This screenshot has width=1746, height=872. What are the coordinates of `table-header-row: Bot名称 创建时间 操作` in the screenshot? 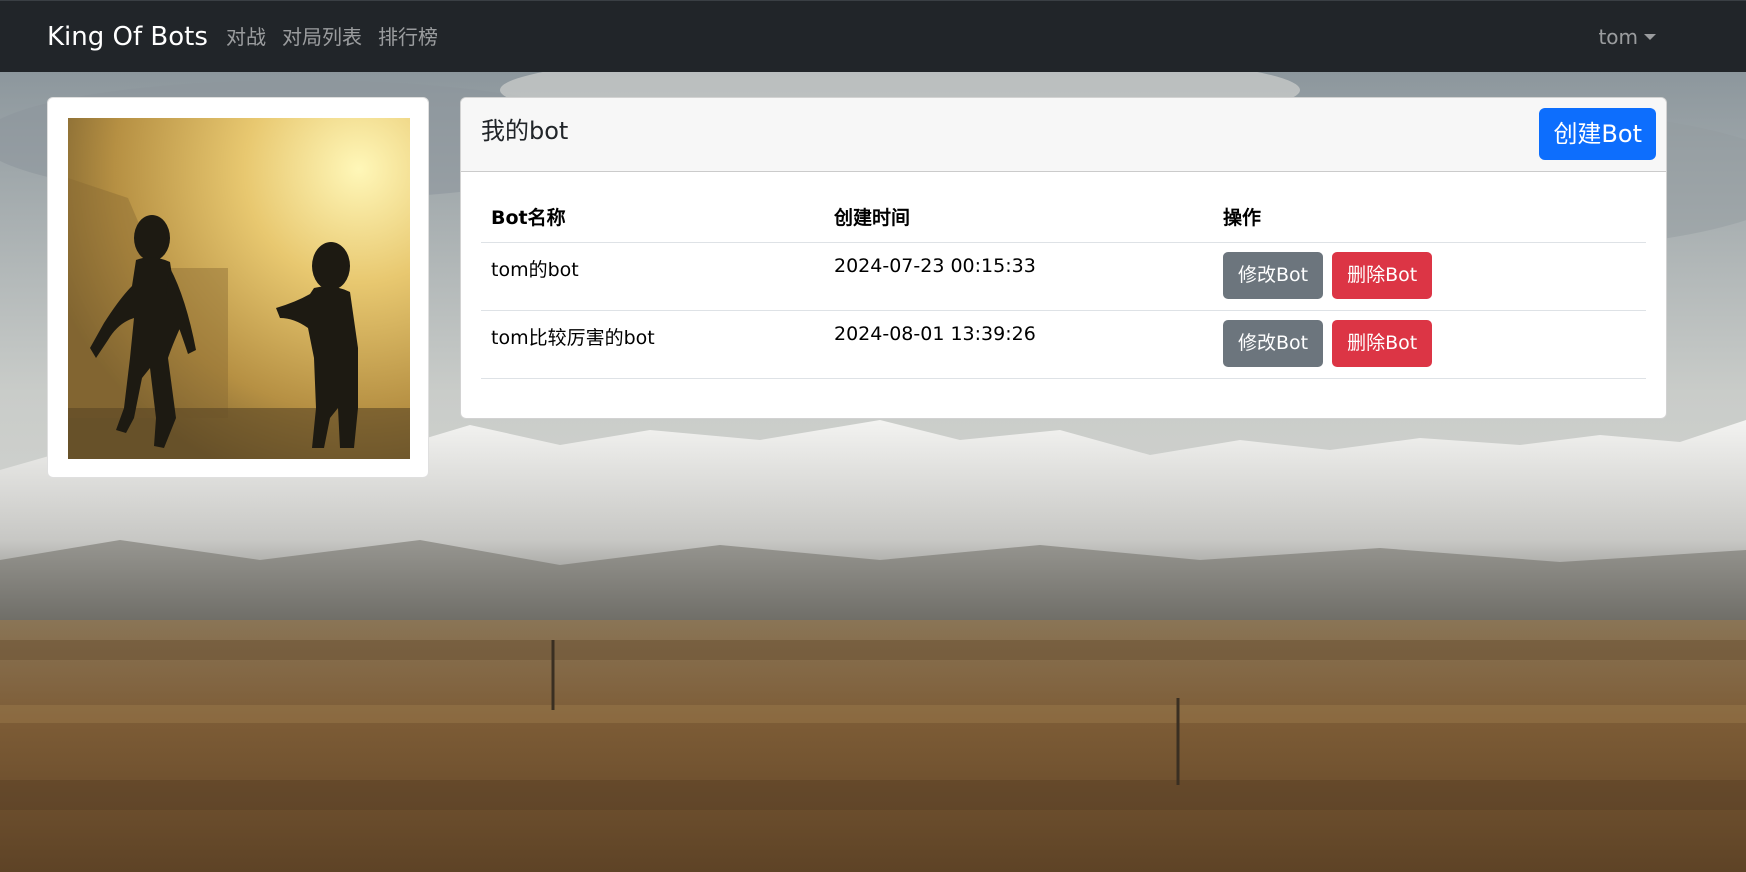 It's located at (1063, 217).